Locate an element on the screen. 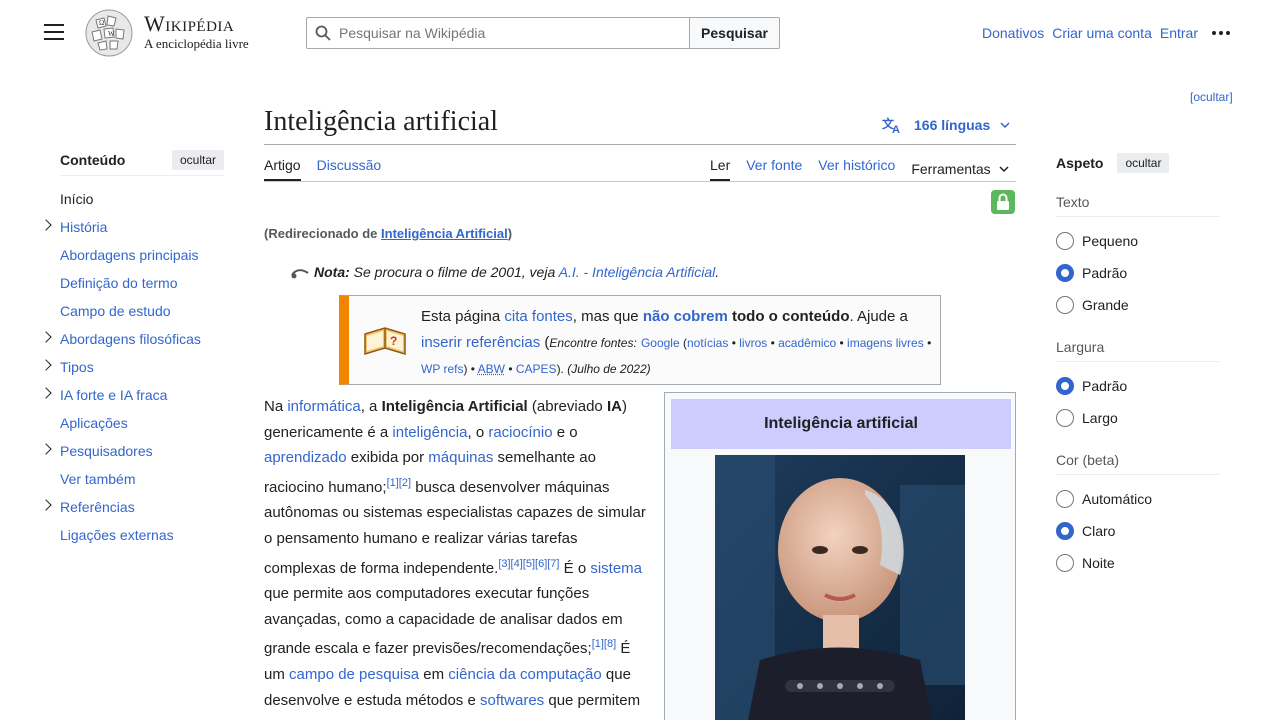  toc-item-label: Referências is located at coordinates (97, 507).